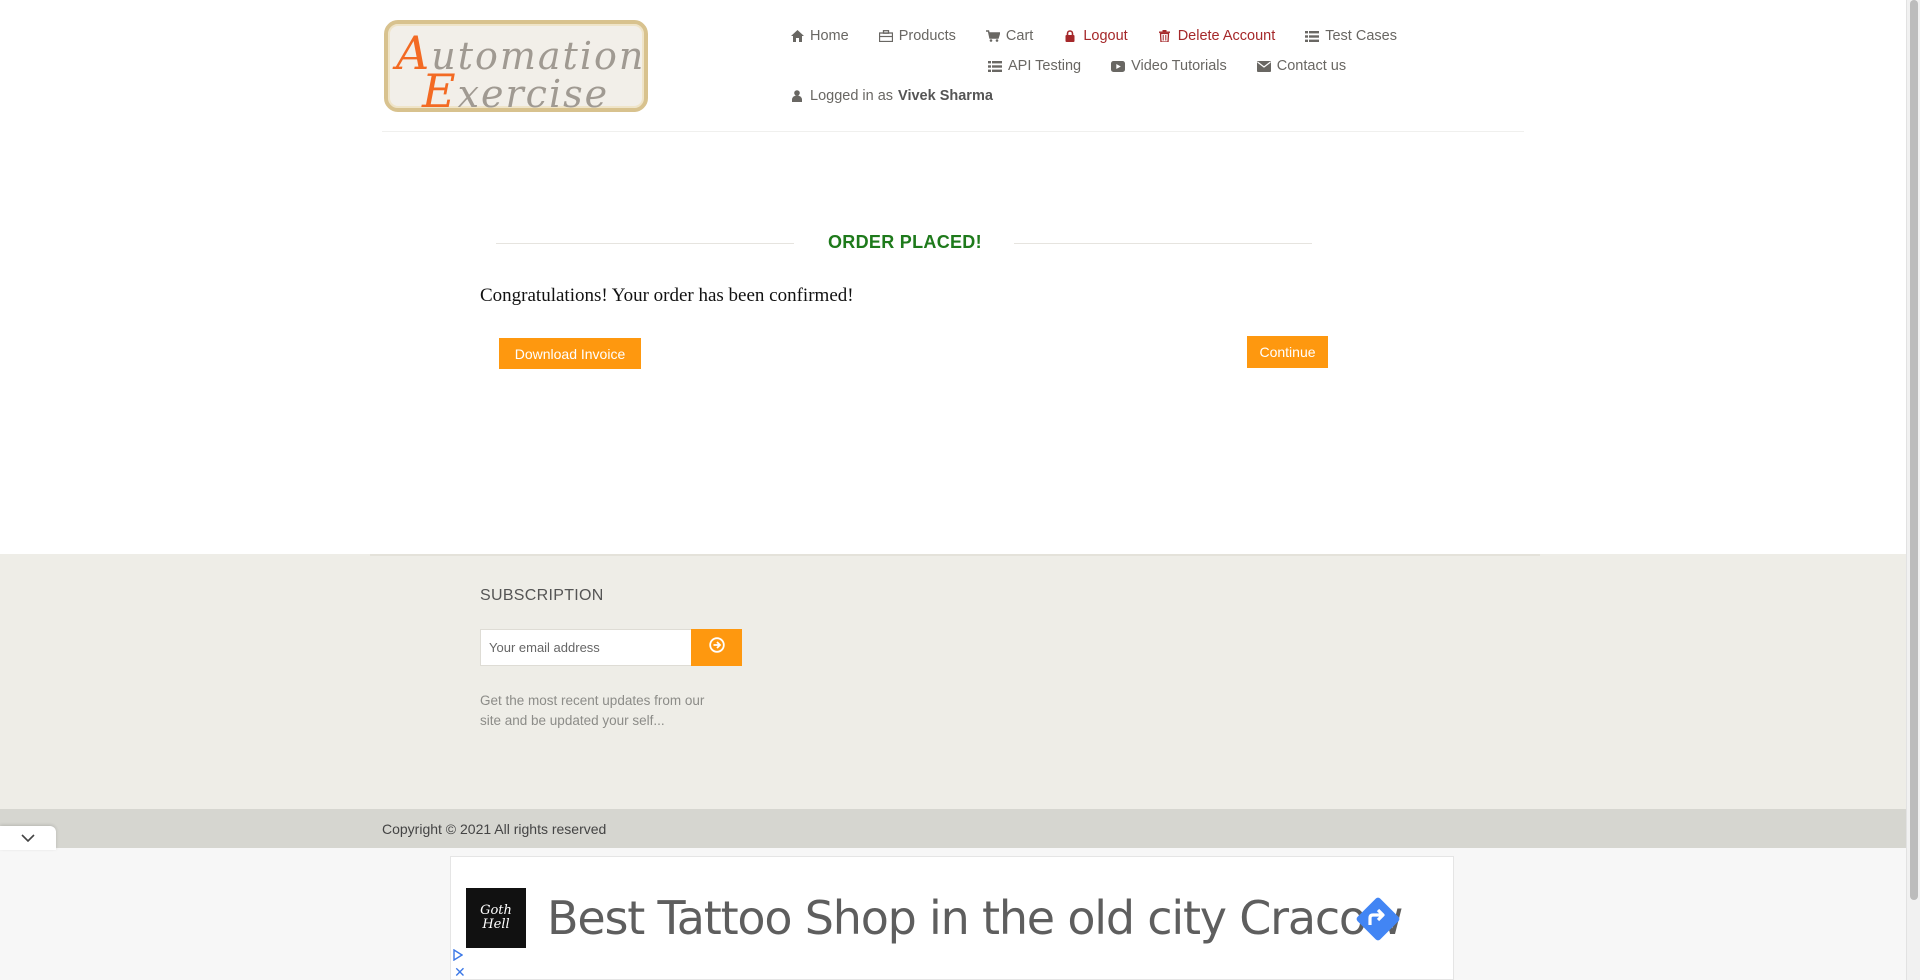 The image size is (1920, 980). What do you see at coordinates (1034, 66) in the screenshot?
I see `nav-api-testing: API Testing` at bounding box center [1034, 66].